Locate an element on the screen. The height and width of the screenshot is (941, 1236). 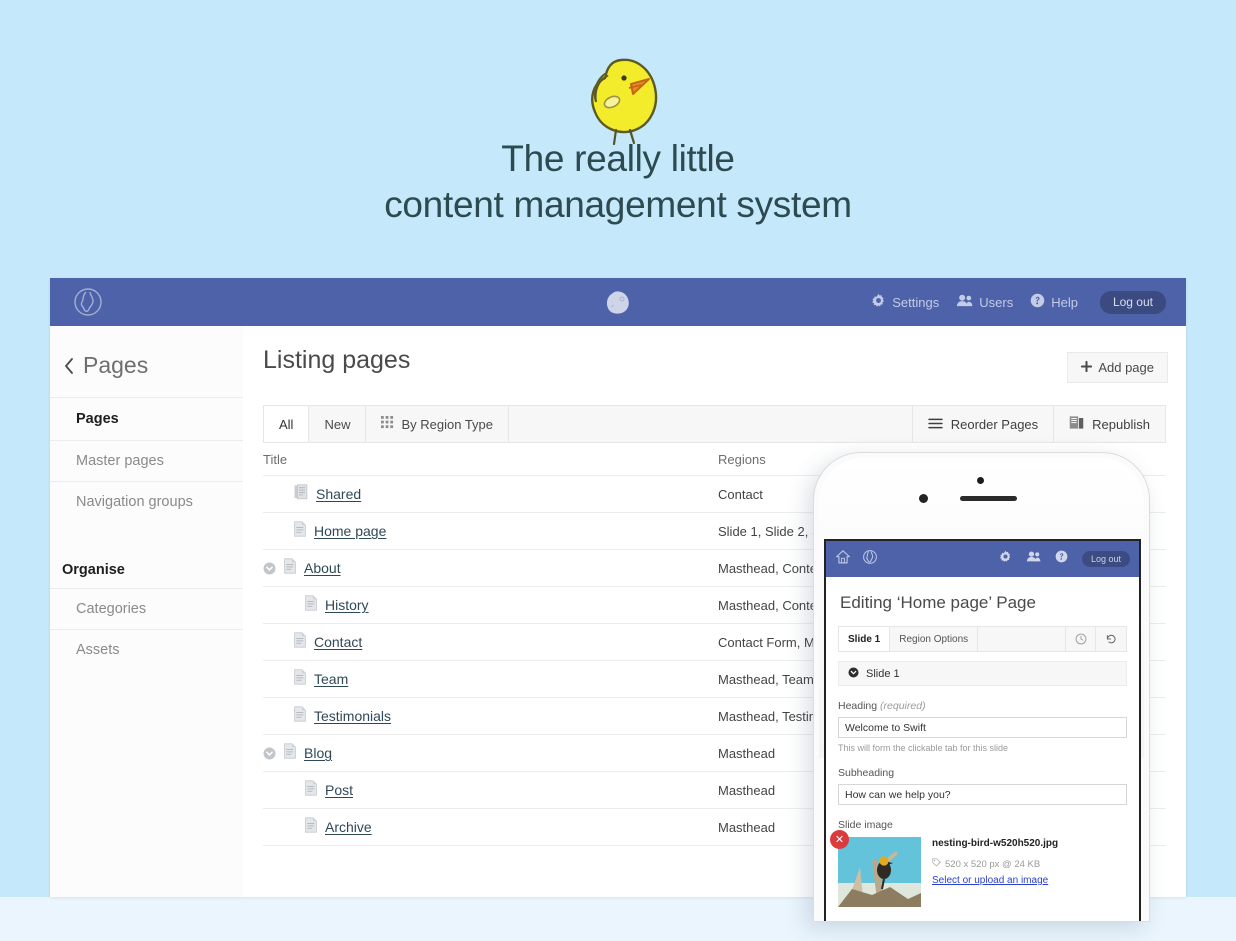
tab-all: All is located at coordinates (287, 424).